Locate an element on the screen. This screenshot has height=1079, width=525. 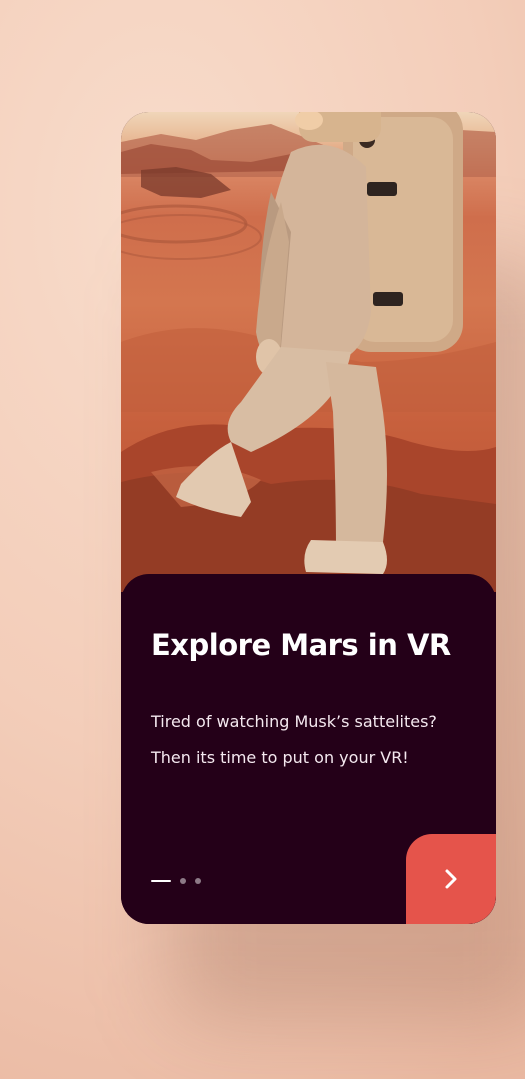
chevron-right-icon is located at coordinates (451, 879).